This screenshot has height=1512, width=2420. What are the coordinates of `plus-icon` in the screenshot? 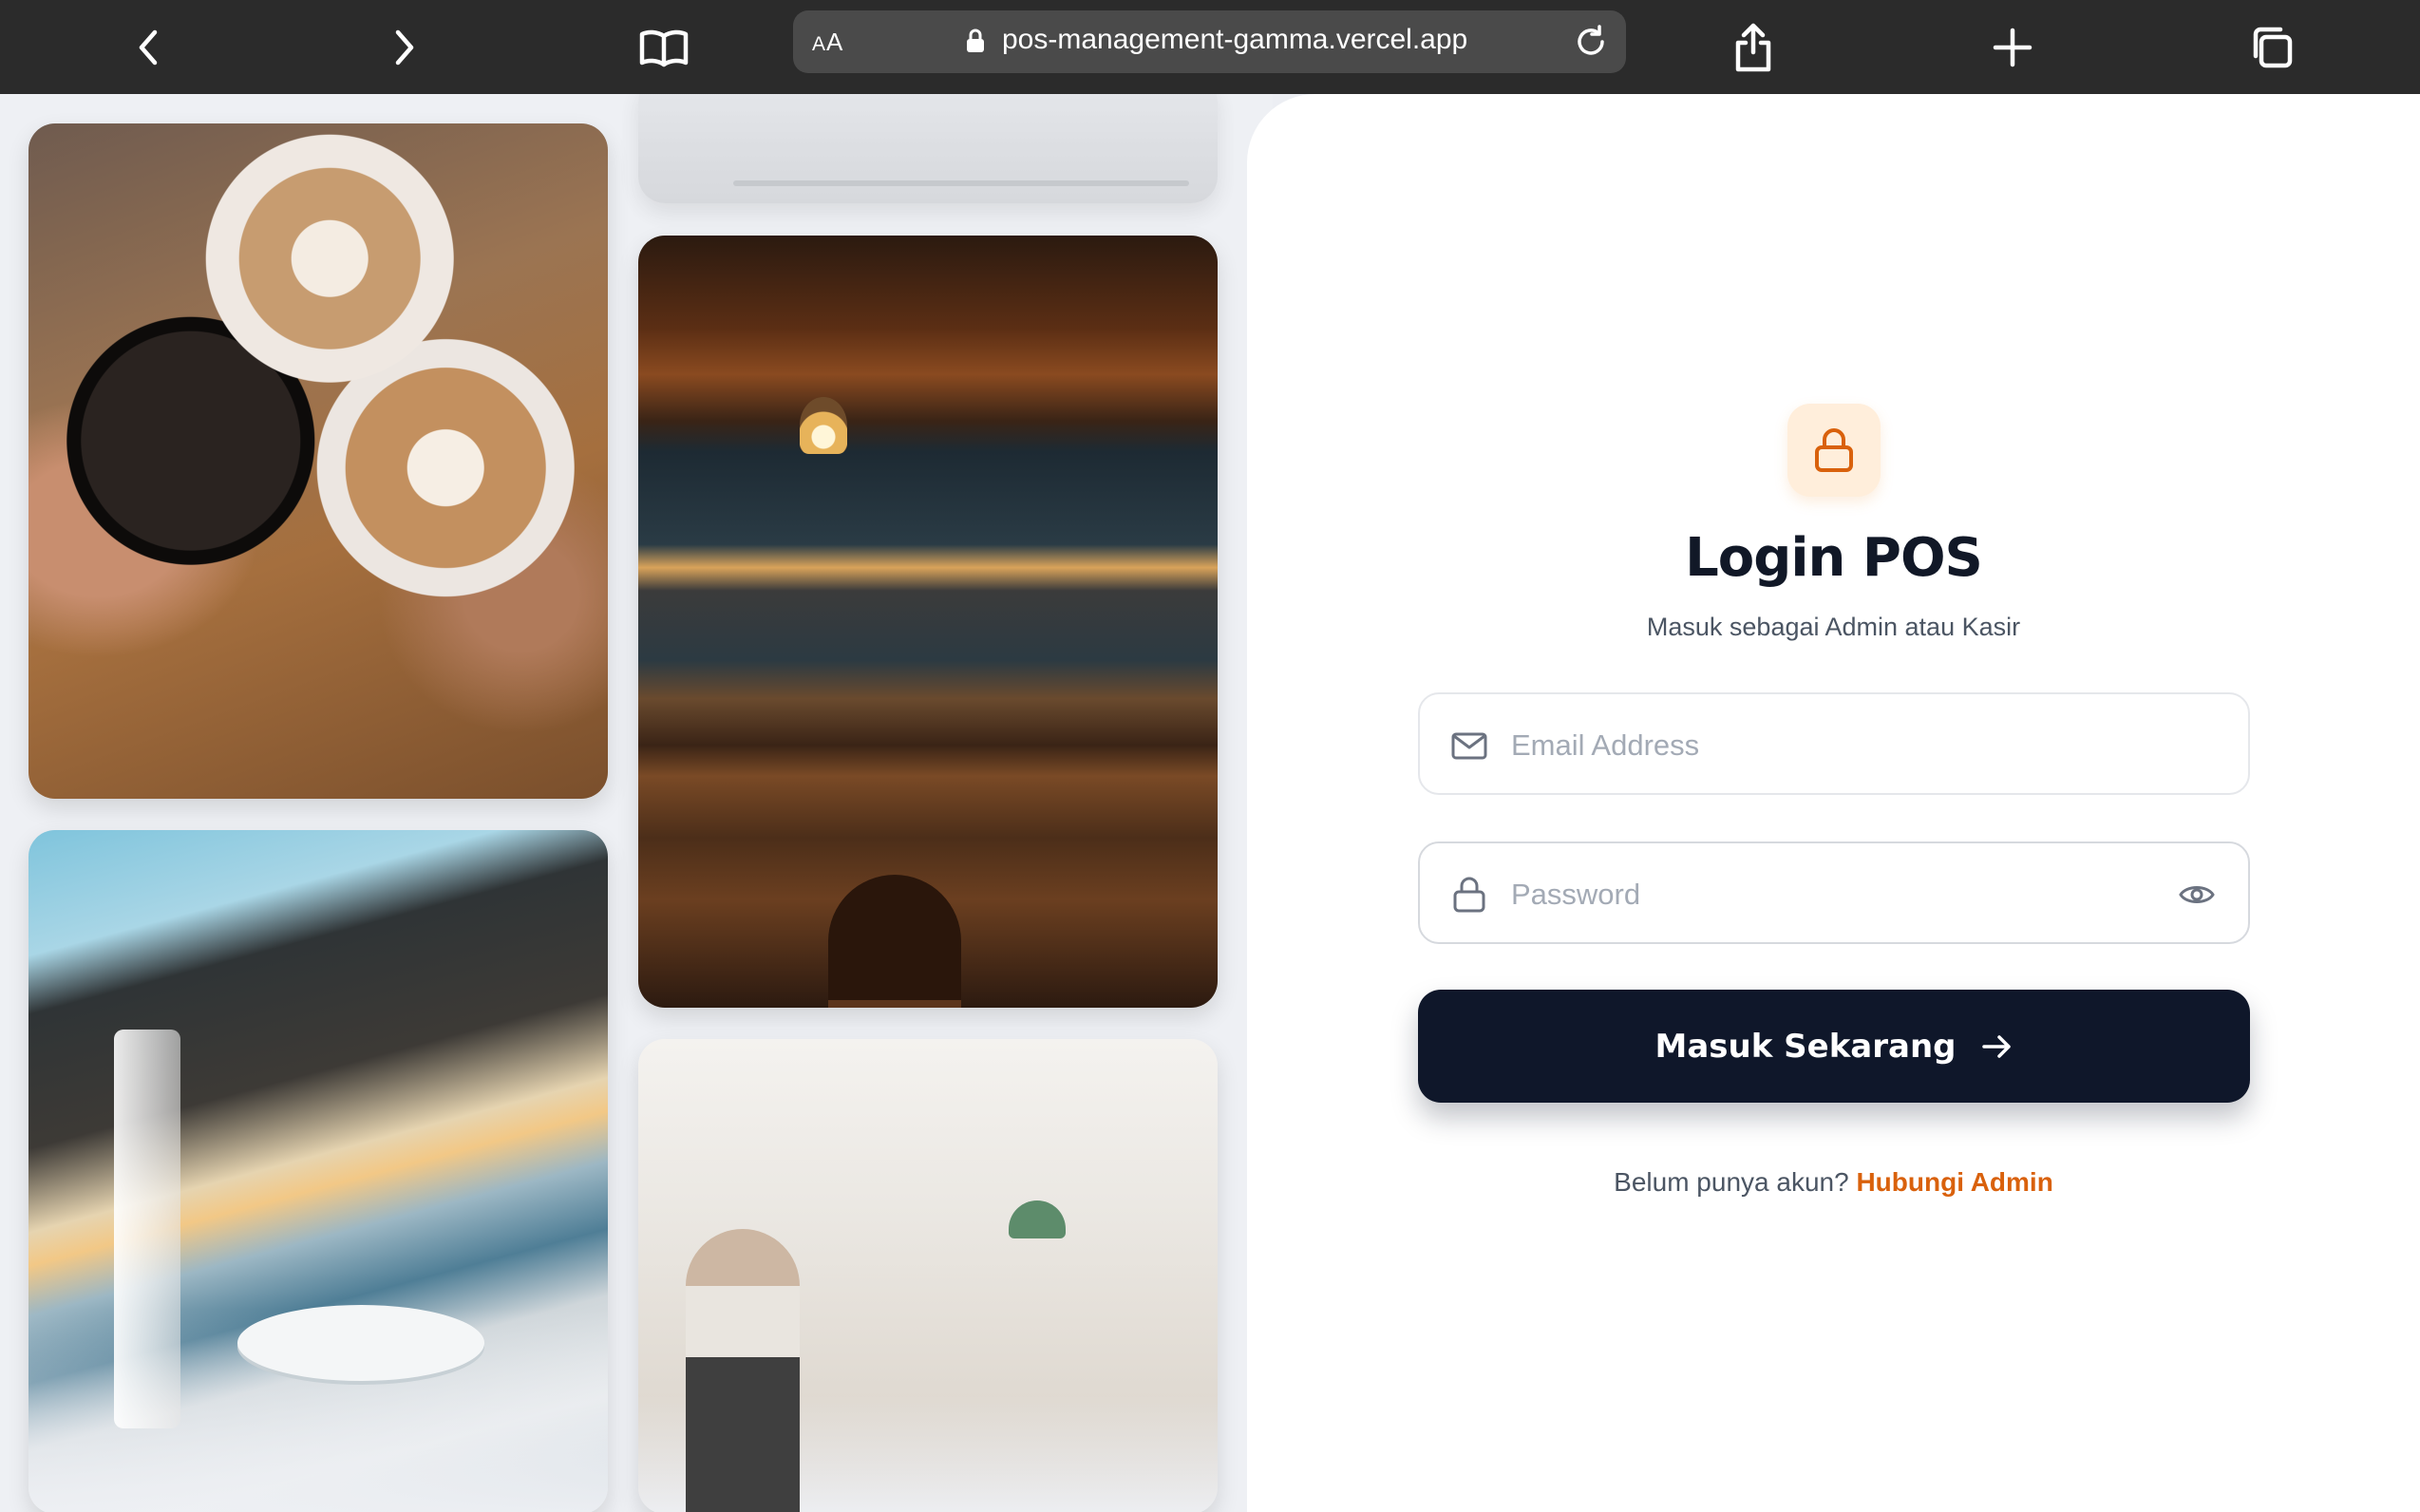 It's located at (2012, 48).